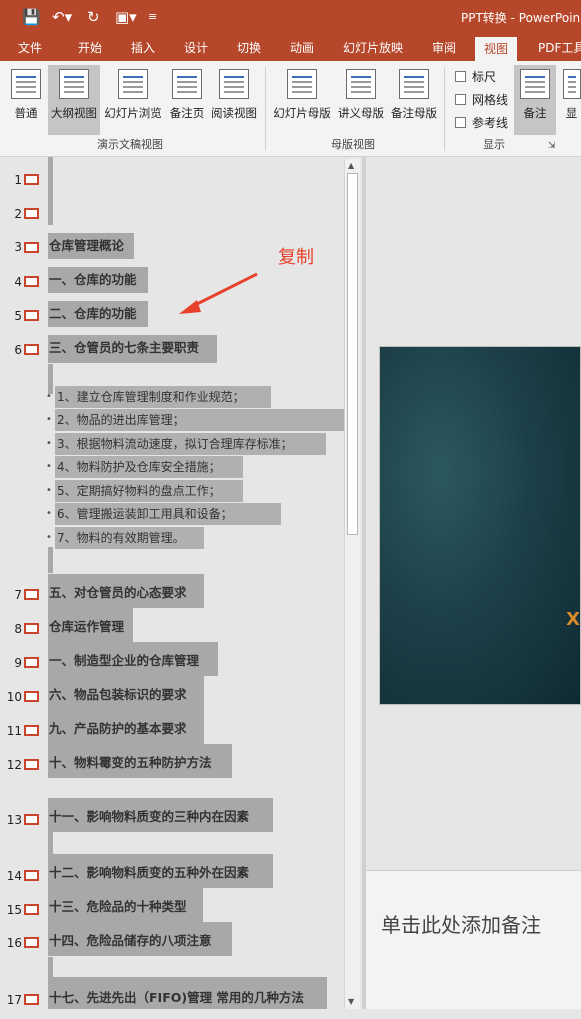 This screenshot has width=581, height=1019. What do you see at coordinates (18, 629) in the screenshot?
I see `slide-number: 8` at bounding box center [18, 629].